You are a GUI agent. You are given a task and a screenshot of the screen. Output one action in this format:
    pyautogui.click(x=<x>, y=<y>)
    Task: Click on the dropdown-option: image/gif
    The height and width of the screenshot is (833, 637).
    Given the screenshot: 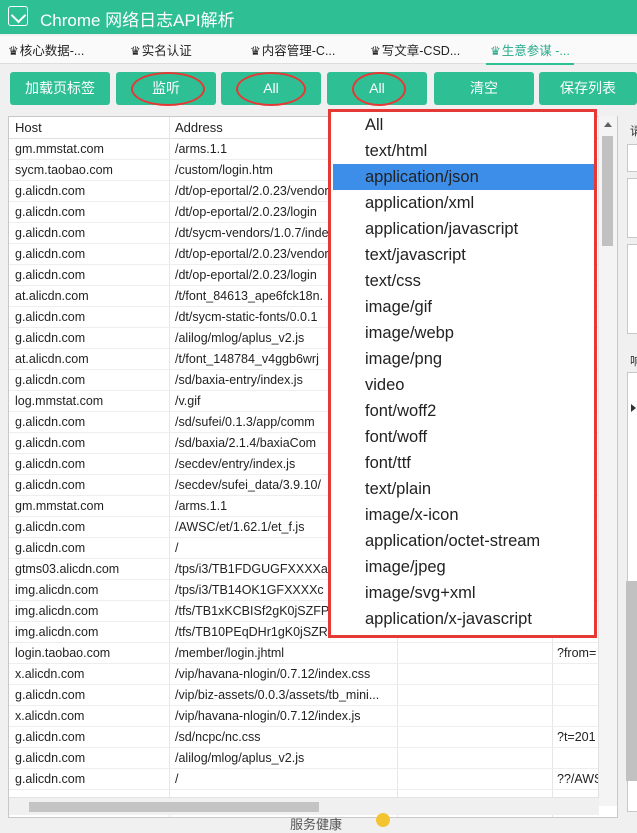 What is the action you would take?
    pyautogui.click(x=463, y=307)
    